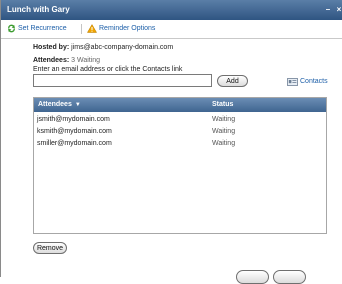 The image size is (342, 284). What do you see at coordinates (50, 248) in the screenshot?
I see `remove-button: Remove` at bounding box center [50, 248].